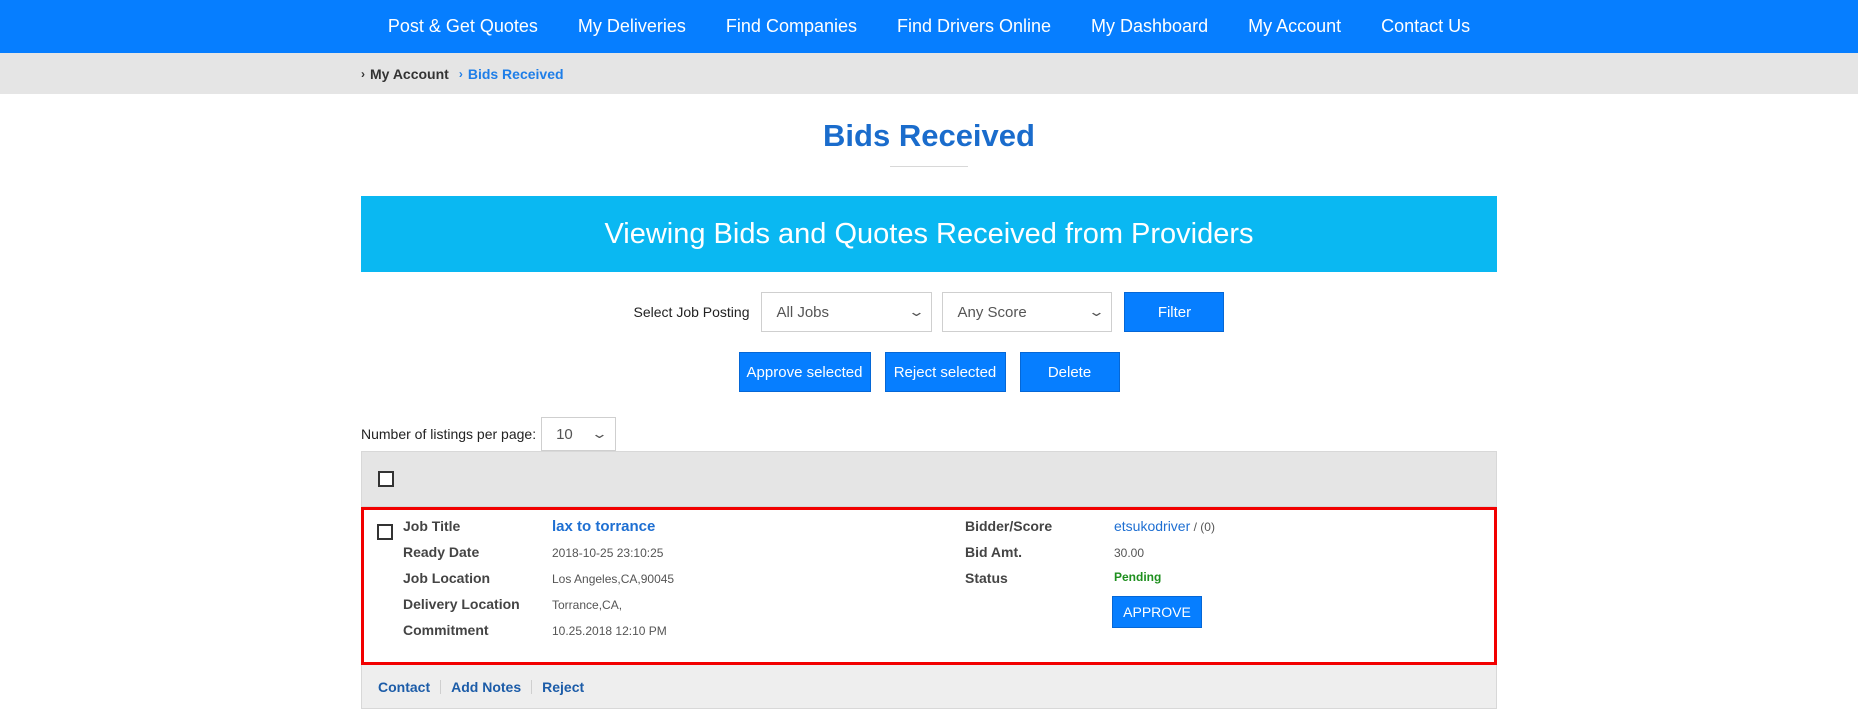 The image size is (1858, 716). Describe the element at coordinates (804, 372) in the screenshot. I see `approve-selected-button: Approve selected` at that location.